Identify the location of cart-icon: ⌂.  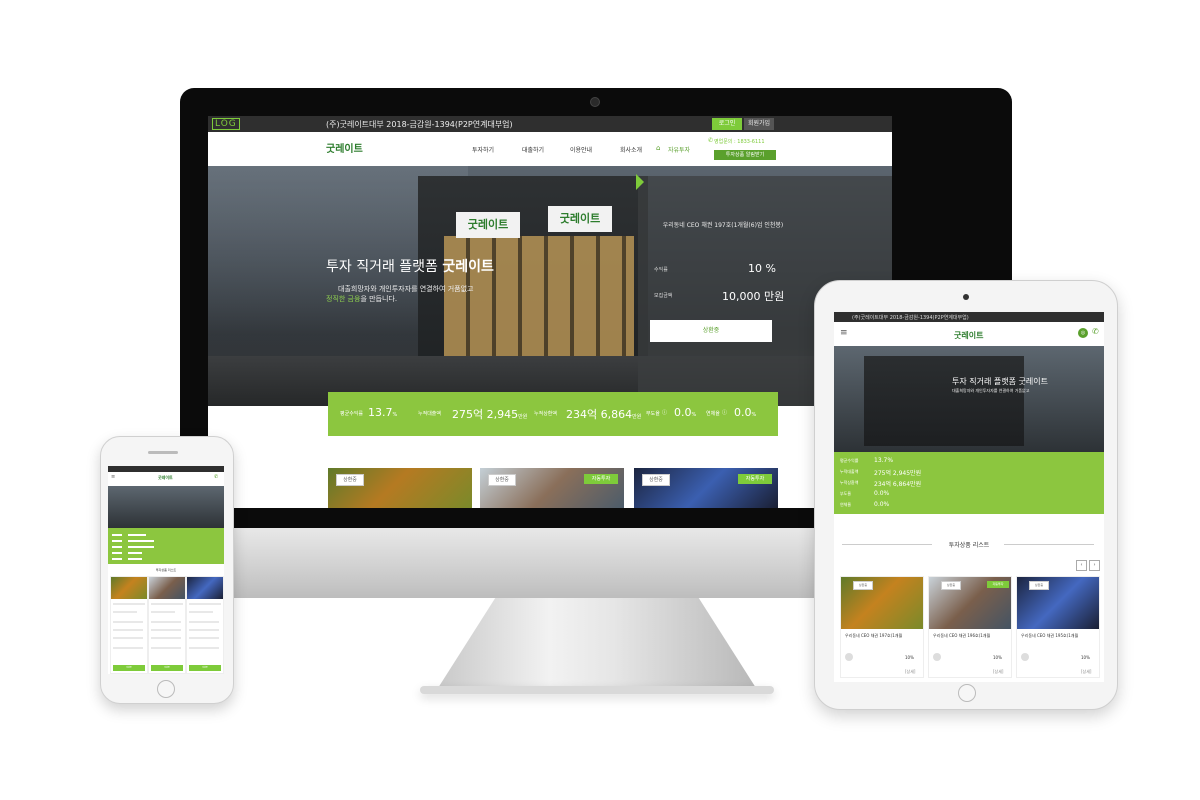
(658, 148).